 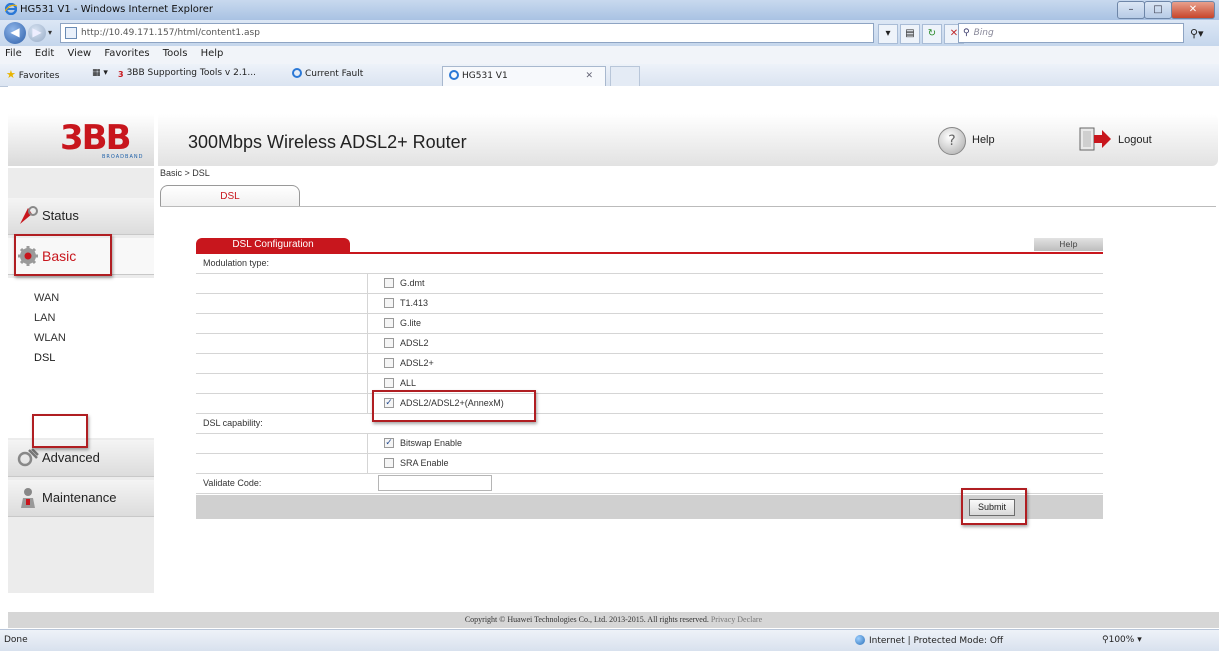 I want to click on help-icon: ?, so click(x=952, y=141).